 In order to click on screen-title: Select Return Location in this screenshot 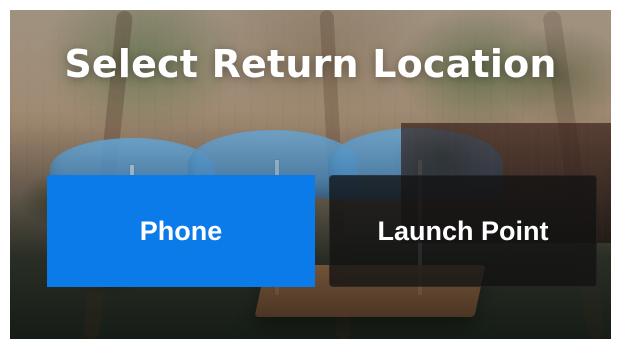, I will do `click(310, 64)`.